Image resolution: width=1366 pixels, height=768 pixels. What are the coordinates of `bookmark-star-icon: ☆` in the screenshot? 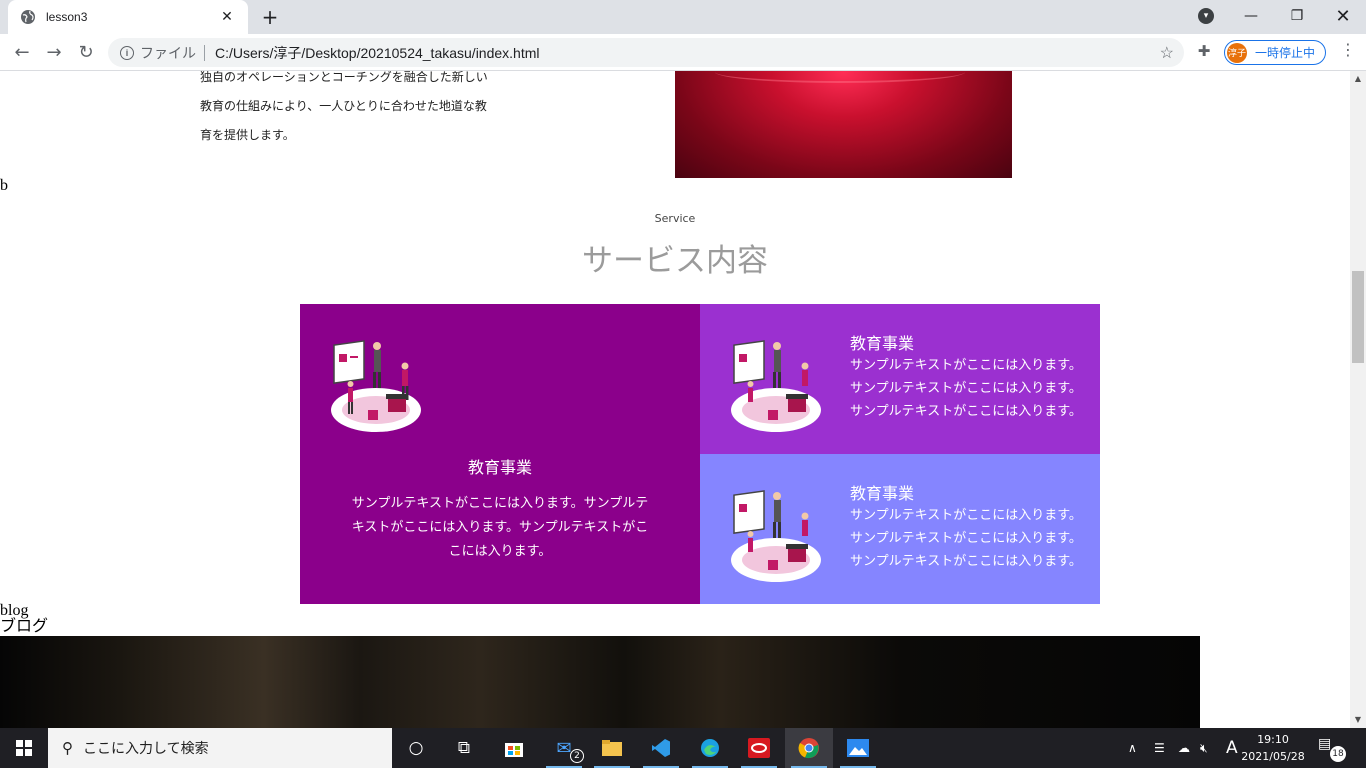 It's located at (1167, 53).